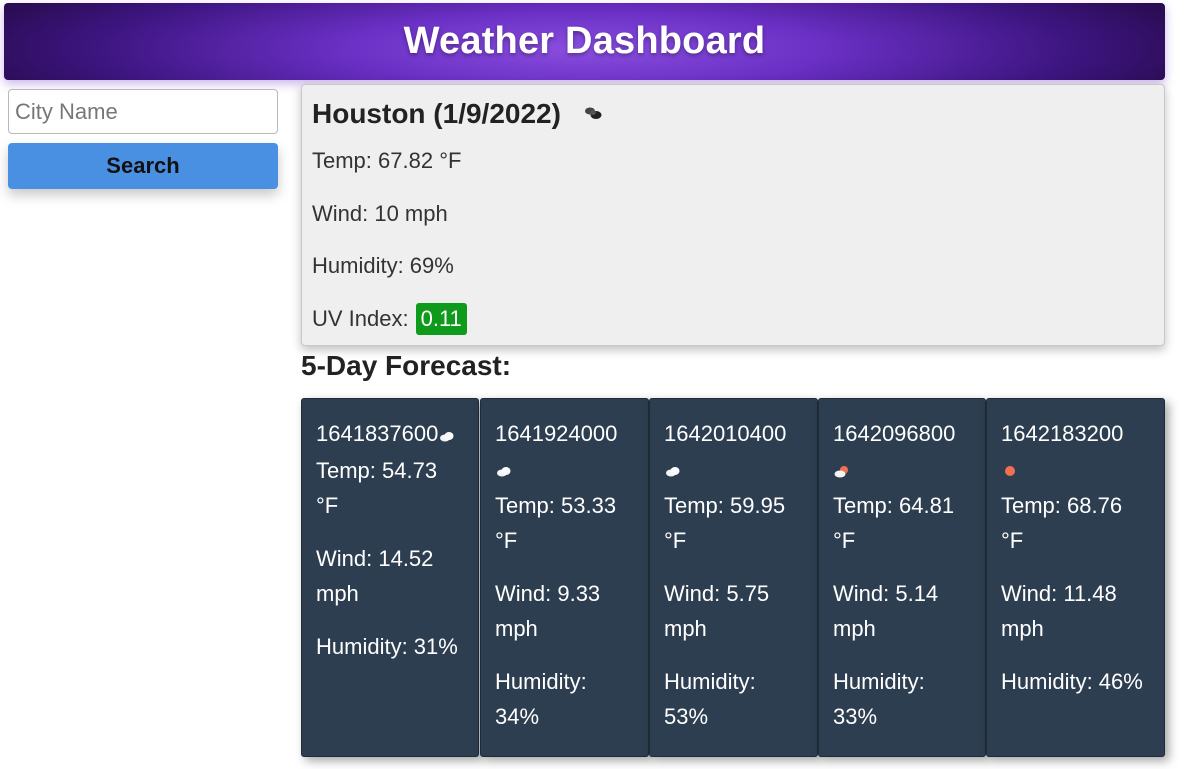  I want to click on broken-clouds-icon, so click(593, 114).